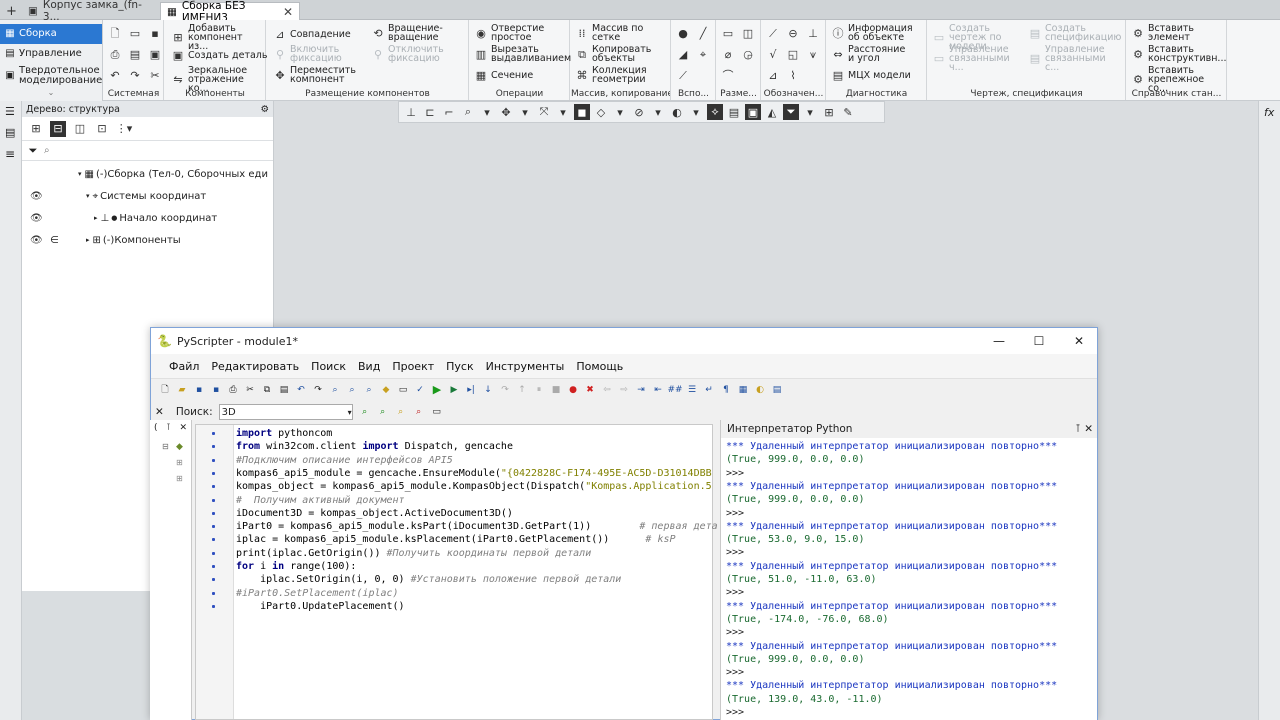 This screenshot has height=720, width=1280. Describe the element at coordinates (369, 366) in the screenshot. I see `menu-view: Вид` at that location.